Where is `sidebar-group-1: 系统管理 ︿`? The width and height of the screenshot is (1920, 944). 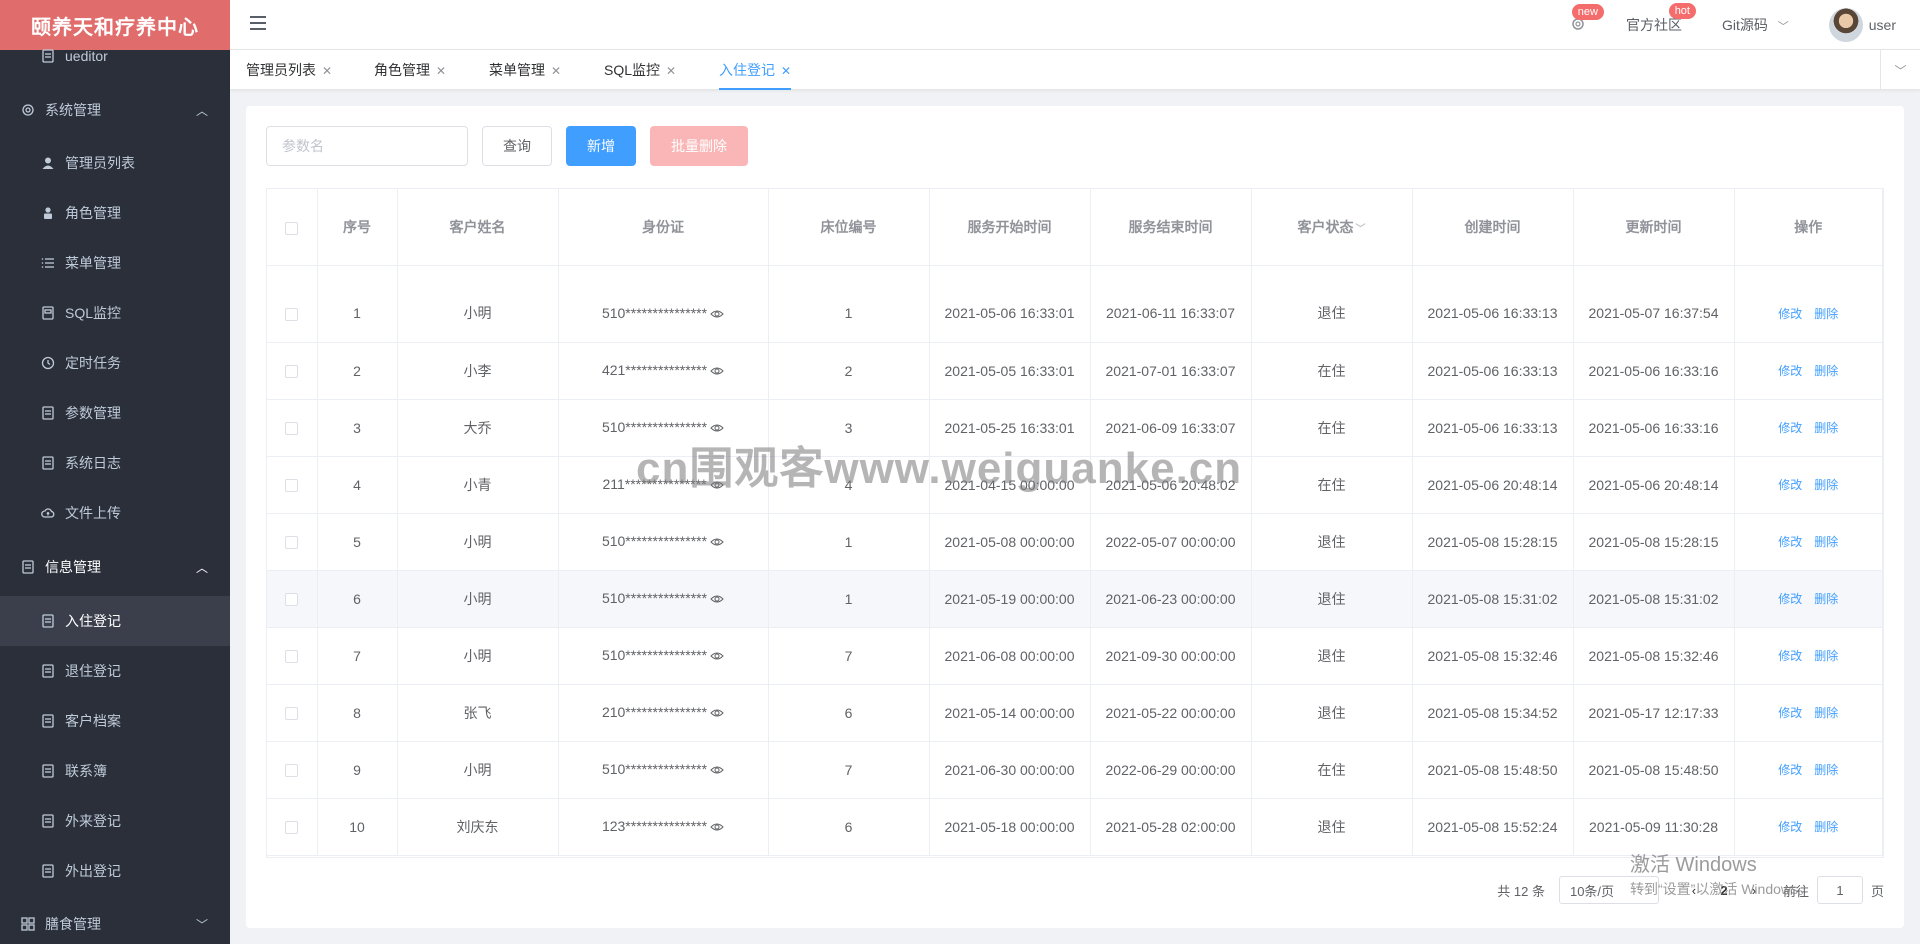
sidebar-group-1: 系统管理 ︿ is located at coordinates (115, 110).